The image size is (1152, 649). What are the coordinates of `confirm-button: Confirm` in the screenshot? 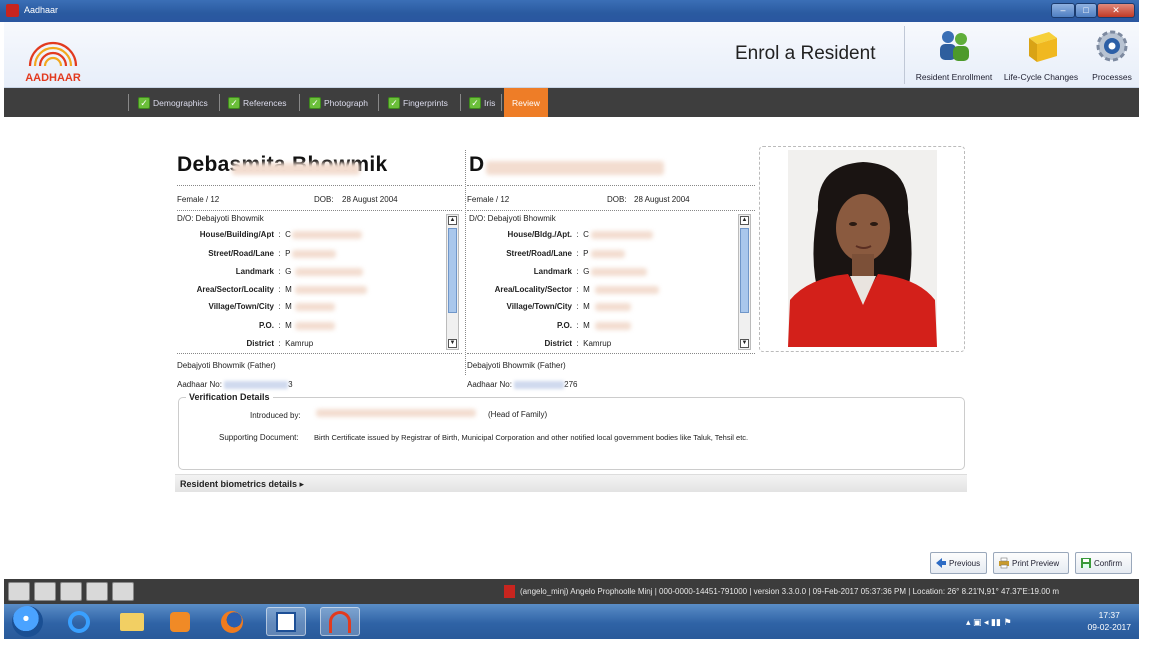 It's located at (1103, 563).